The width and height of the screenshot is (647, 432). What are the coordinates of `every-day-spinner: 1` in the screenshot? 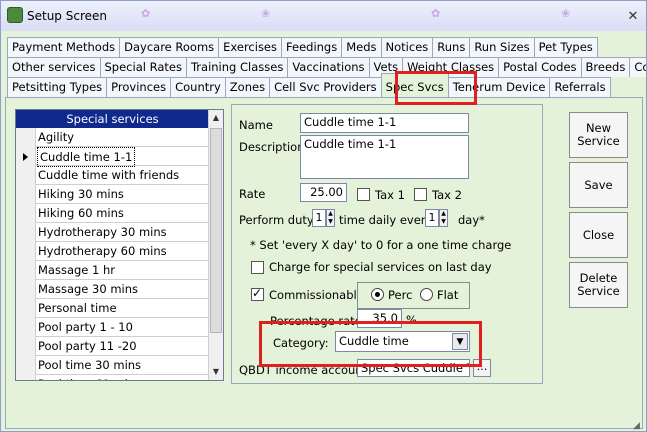 It's located at (432, 218).